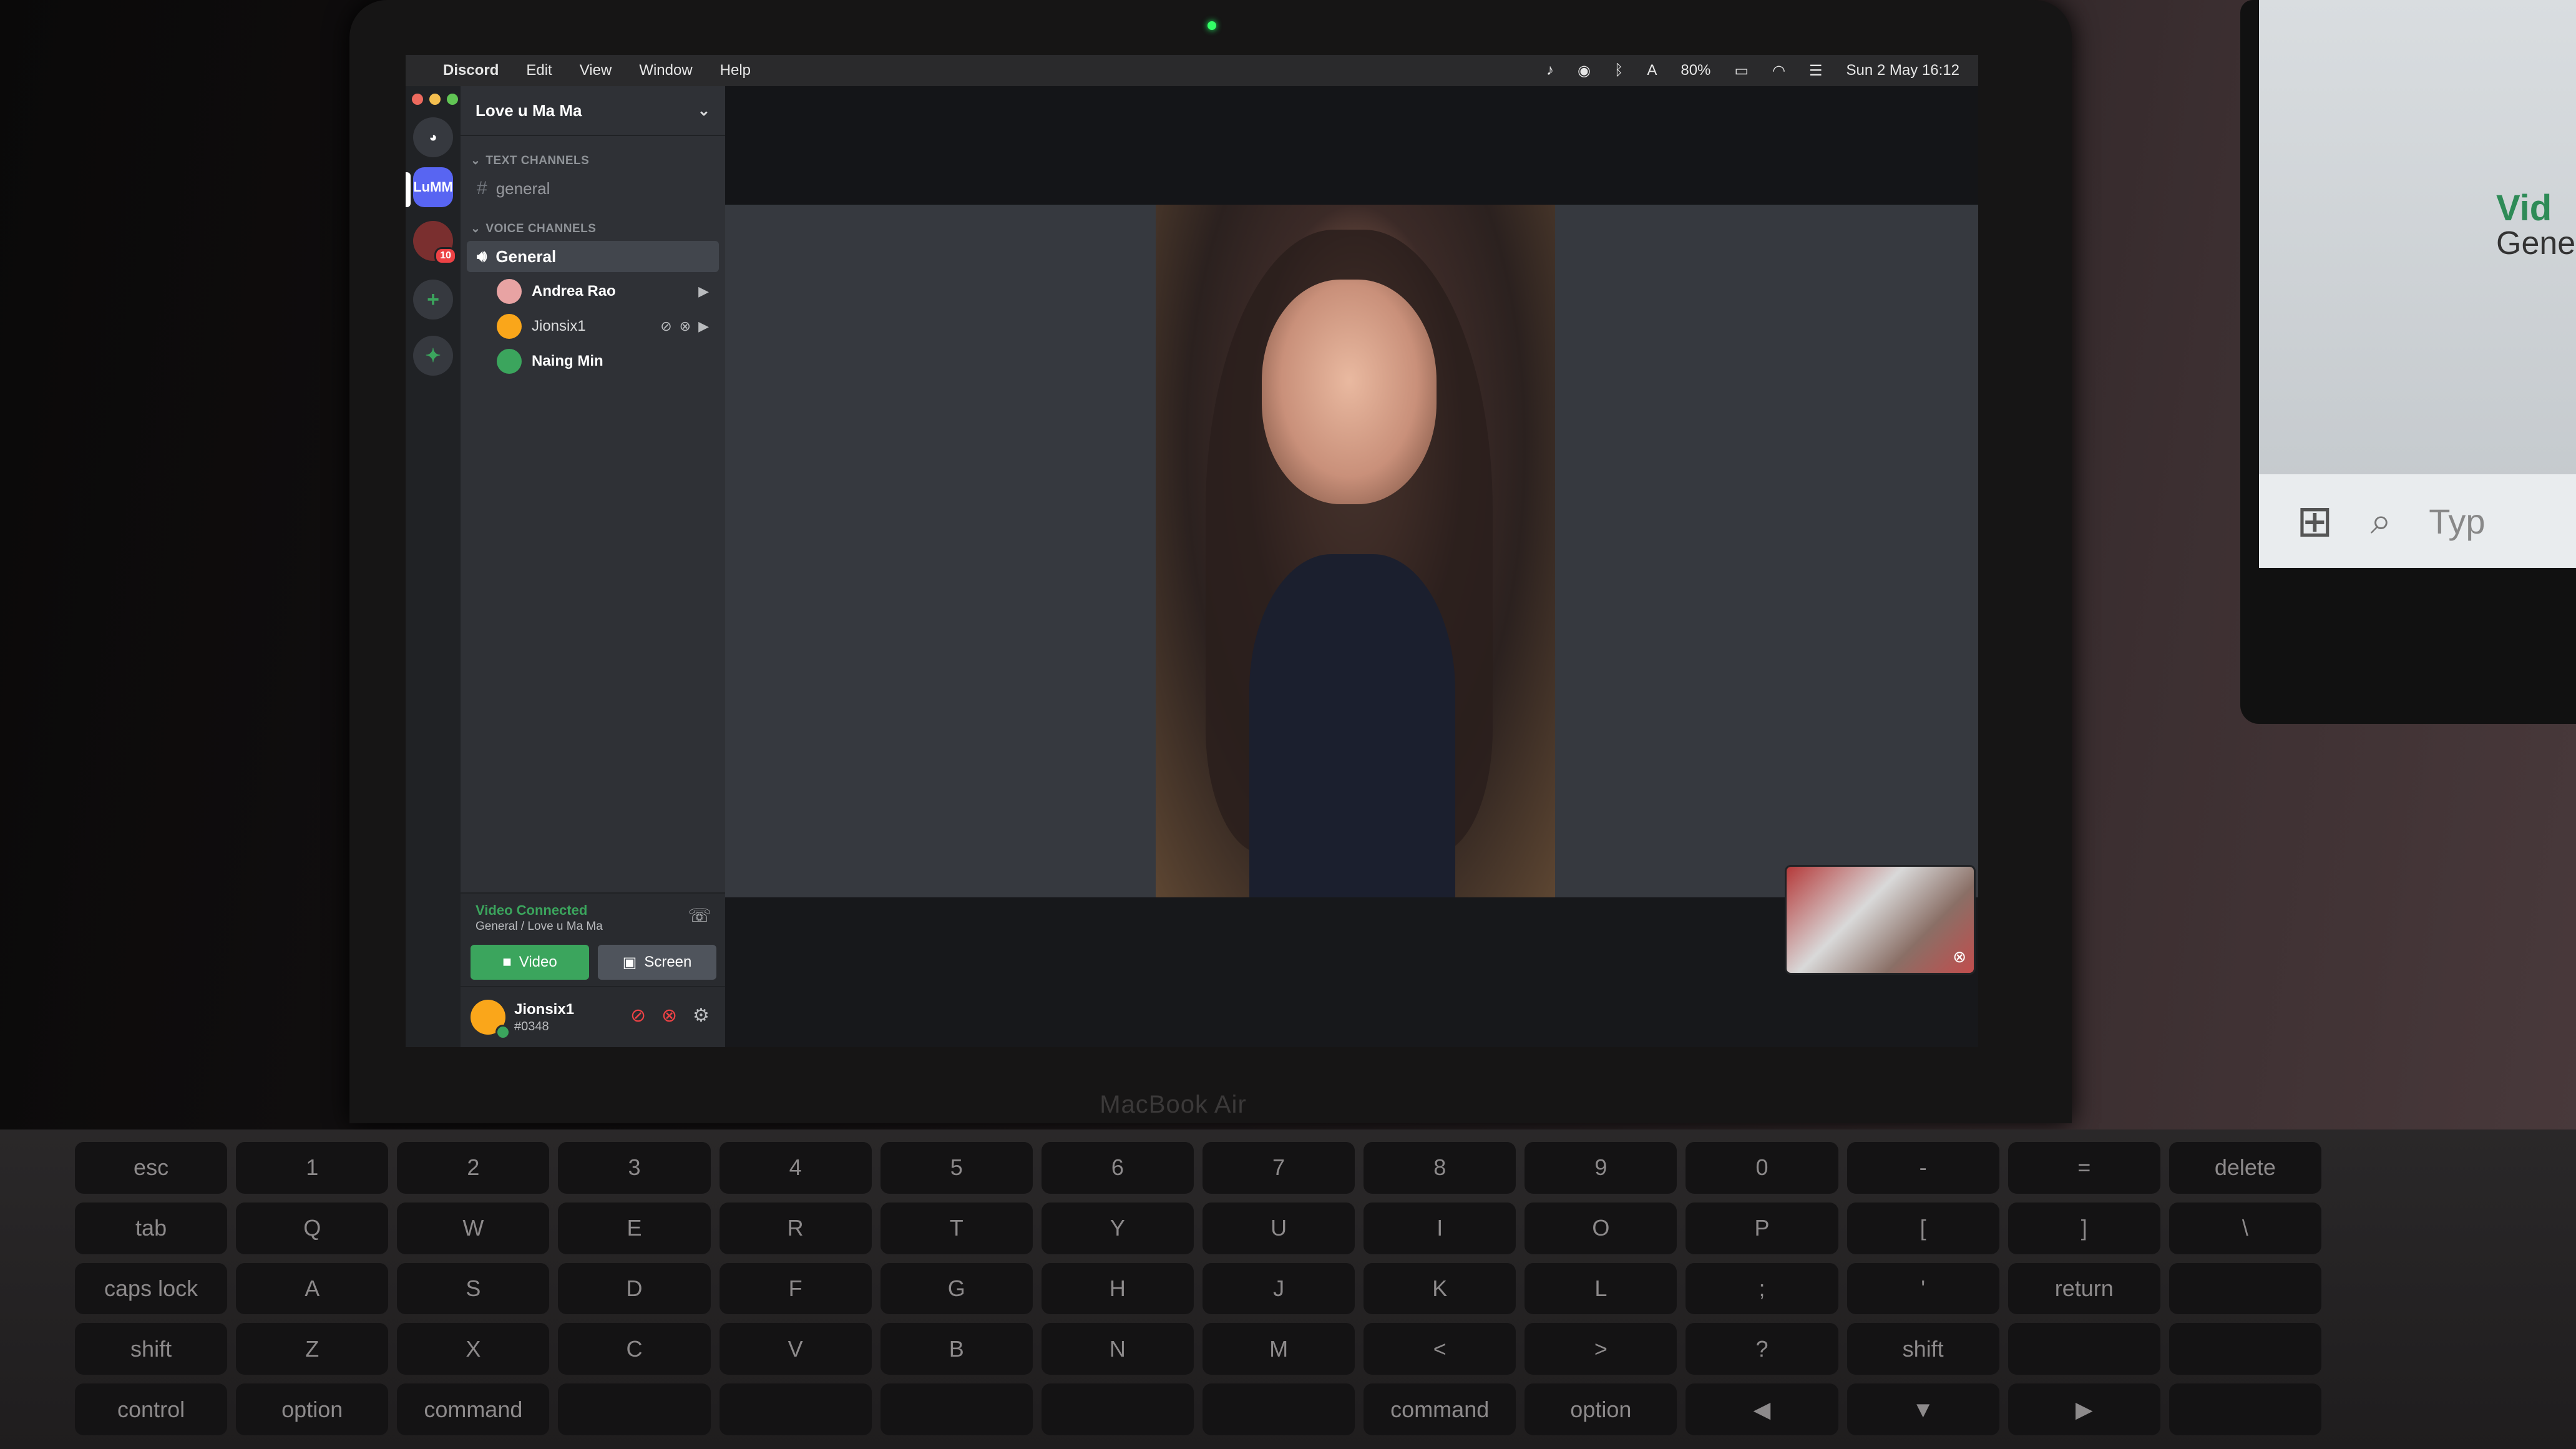  I want to click on chevron-down-icon: ⌄, so click(704, 111).